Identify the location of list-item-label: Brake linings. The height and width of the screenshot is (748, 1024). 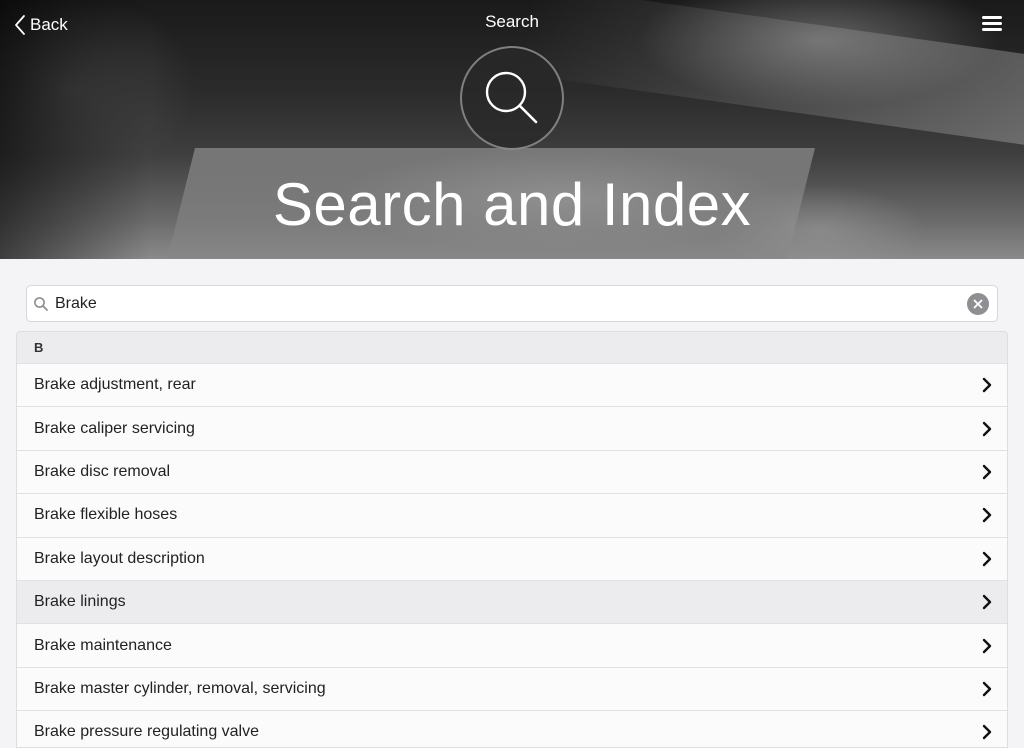
(80, 602).